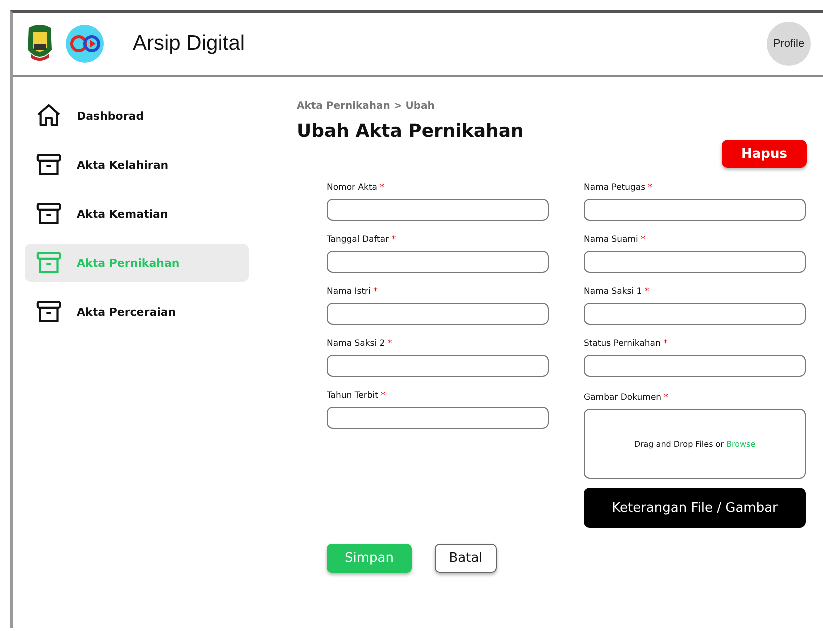 The image size is (823, 631). What do you see at coordinates (764, 154) in the screenshot?
I see `delete-button: Hapus` at bounding box center [764, 154].